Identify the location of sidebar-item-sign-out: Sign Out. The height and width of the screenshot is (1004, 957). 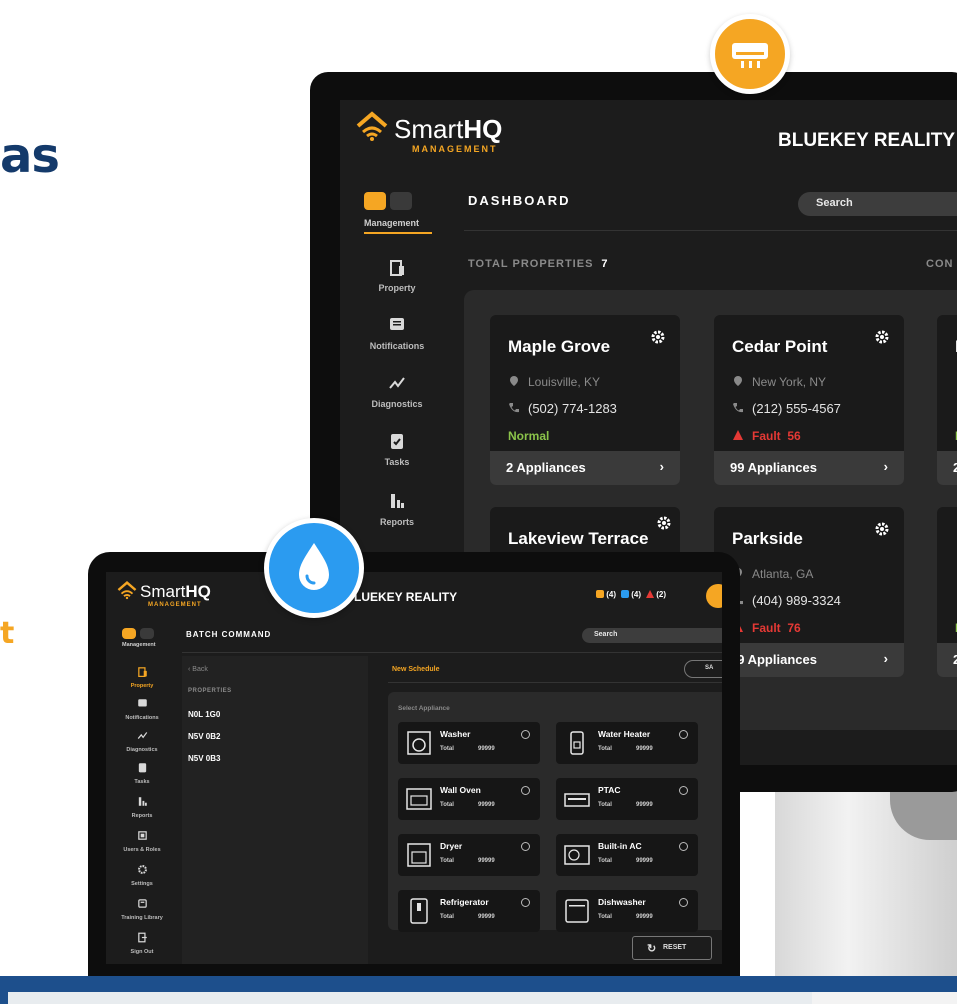
(142, 942).